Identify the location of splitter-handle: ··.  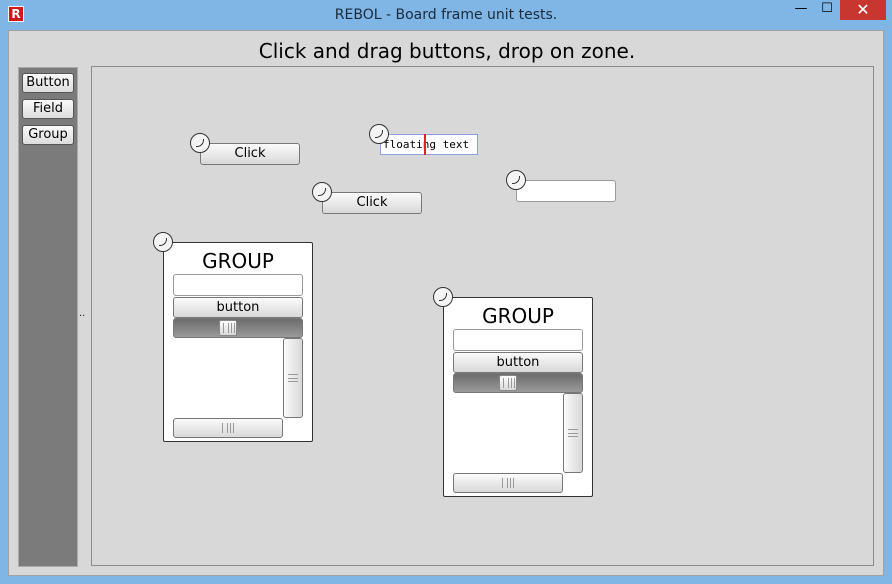
(82, 316).